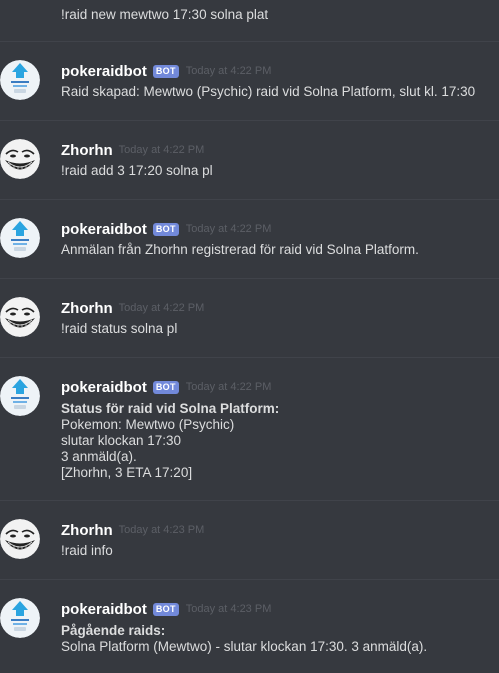 The width and height of the screenshot is (499, 673). Describe the element at coordinates (170, 408) in the screenshot. I see `message-bold-line: Status för raid vid Solna Platform:` at that location.